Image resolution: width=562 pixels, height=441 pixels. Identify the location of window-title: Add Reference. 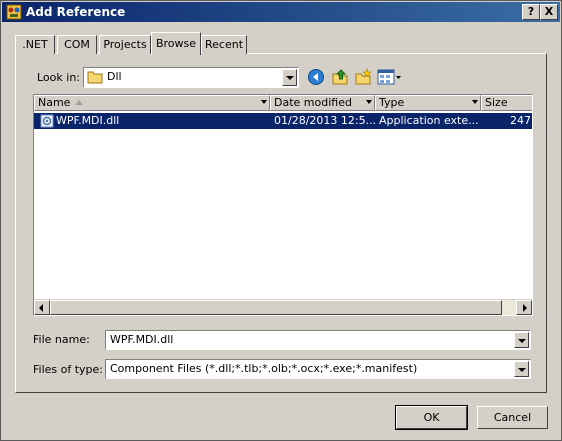
(76, 12).